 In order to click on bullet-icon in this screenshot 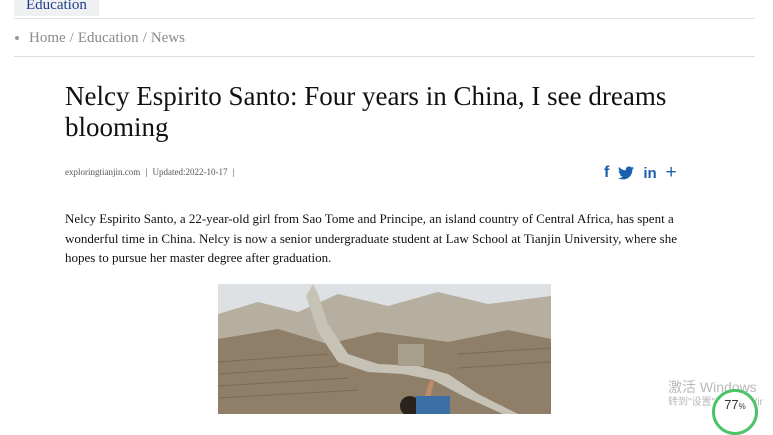, I will do `click(17, 38)`.